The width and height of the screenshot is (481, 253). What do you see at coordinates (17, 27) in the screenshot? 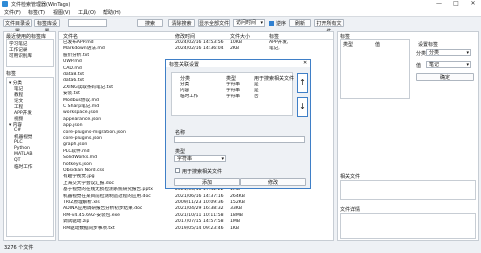
I see `directory-settings-button: 文件目录设置` at bounding box center [17, 27].